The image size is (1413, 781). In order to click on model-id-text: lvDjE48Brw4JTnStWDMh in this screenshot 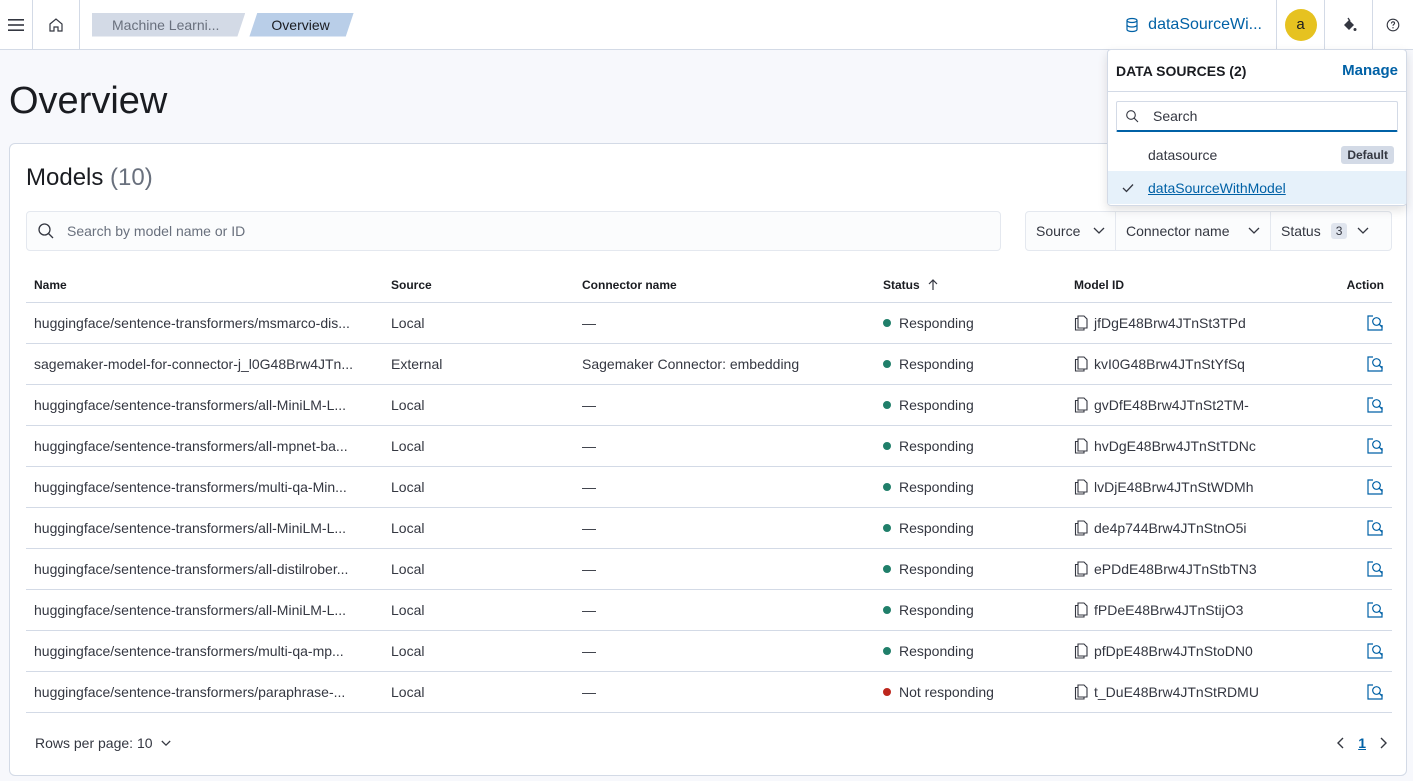, I will do `click(1174, 487)`.